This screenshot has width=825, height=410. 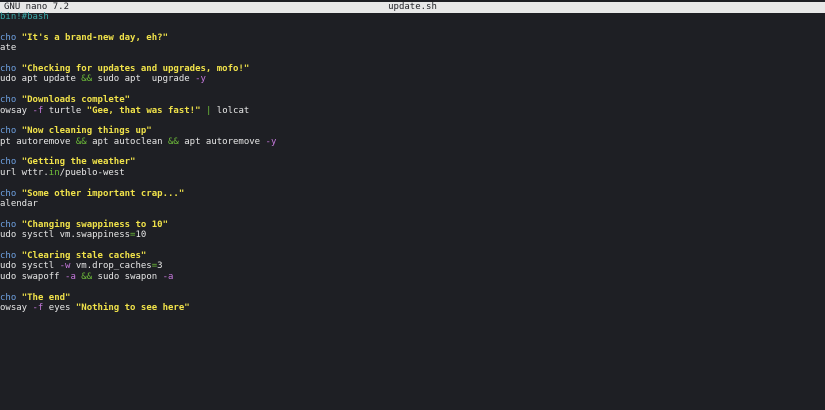 I want to click on code-line: udo sysctl -w vm.drop_caches=3, so click(x=412, y=266).